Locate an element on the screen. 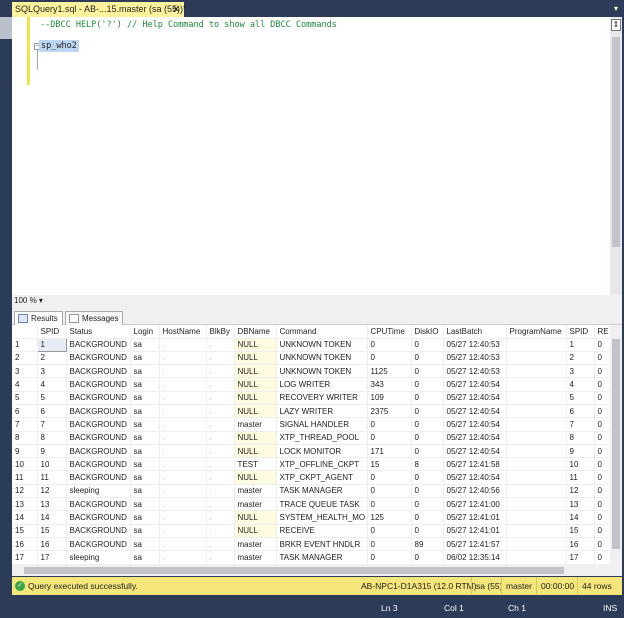 This screenshot has height=618, width=624. table-cell: UNKNOWN TOKEN is located at coordinates (322, 371).